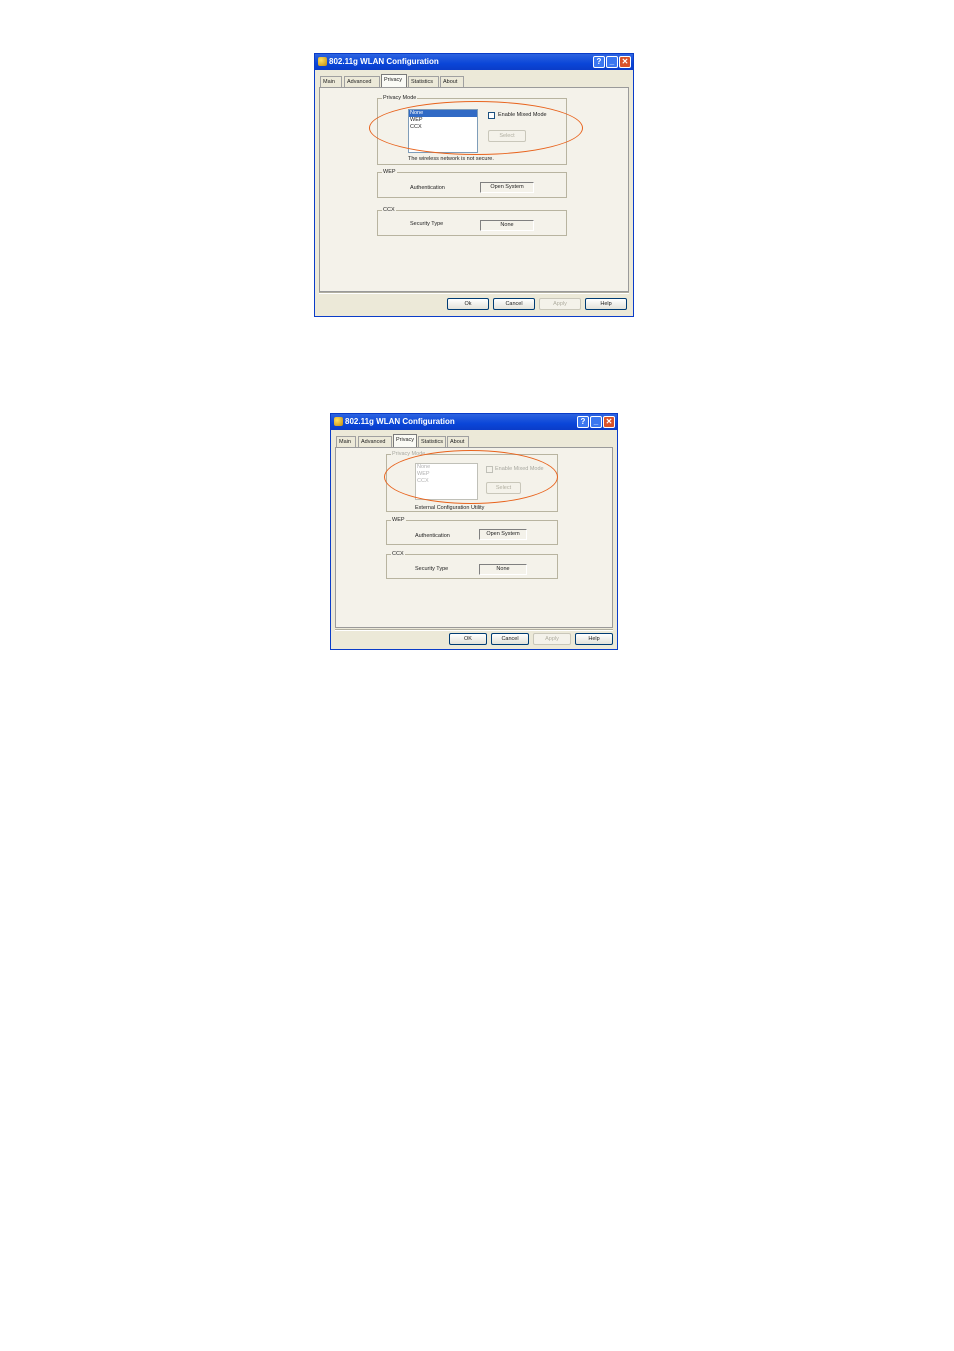 This screenshot has height=1351, width=954. What do you see at coordinates (450, 508) in the screenshot?
I see `privacy-status-text: External Configuration Utility` at bounding box center [450, 508].